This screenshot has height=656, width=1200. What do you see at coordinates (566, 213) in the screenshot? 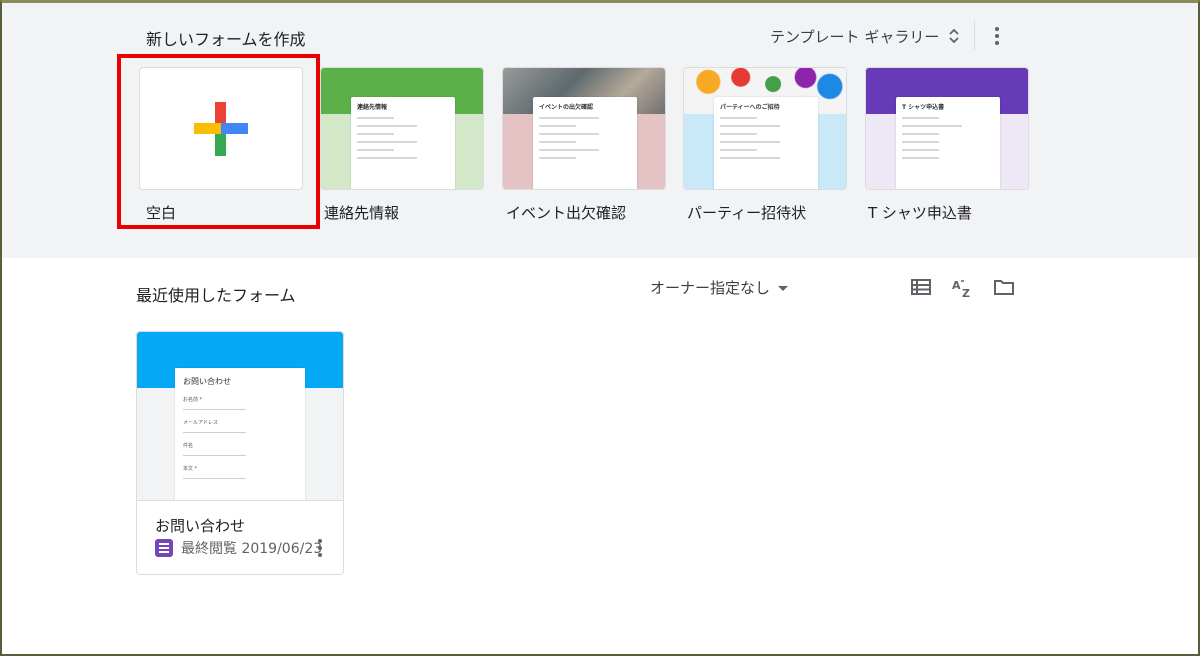
I see `template-label-event-rsvp: イベント出欠確認` at bounding box center [566, 213].